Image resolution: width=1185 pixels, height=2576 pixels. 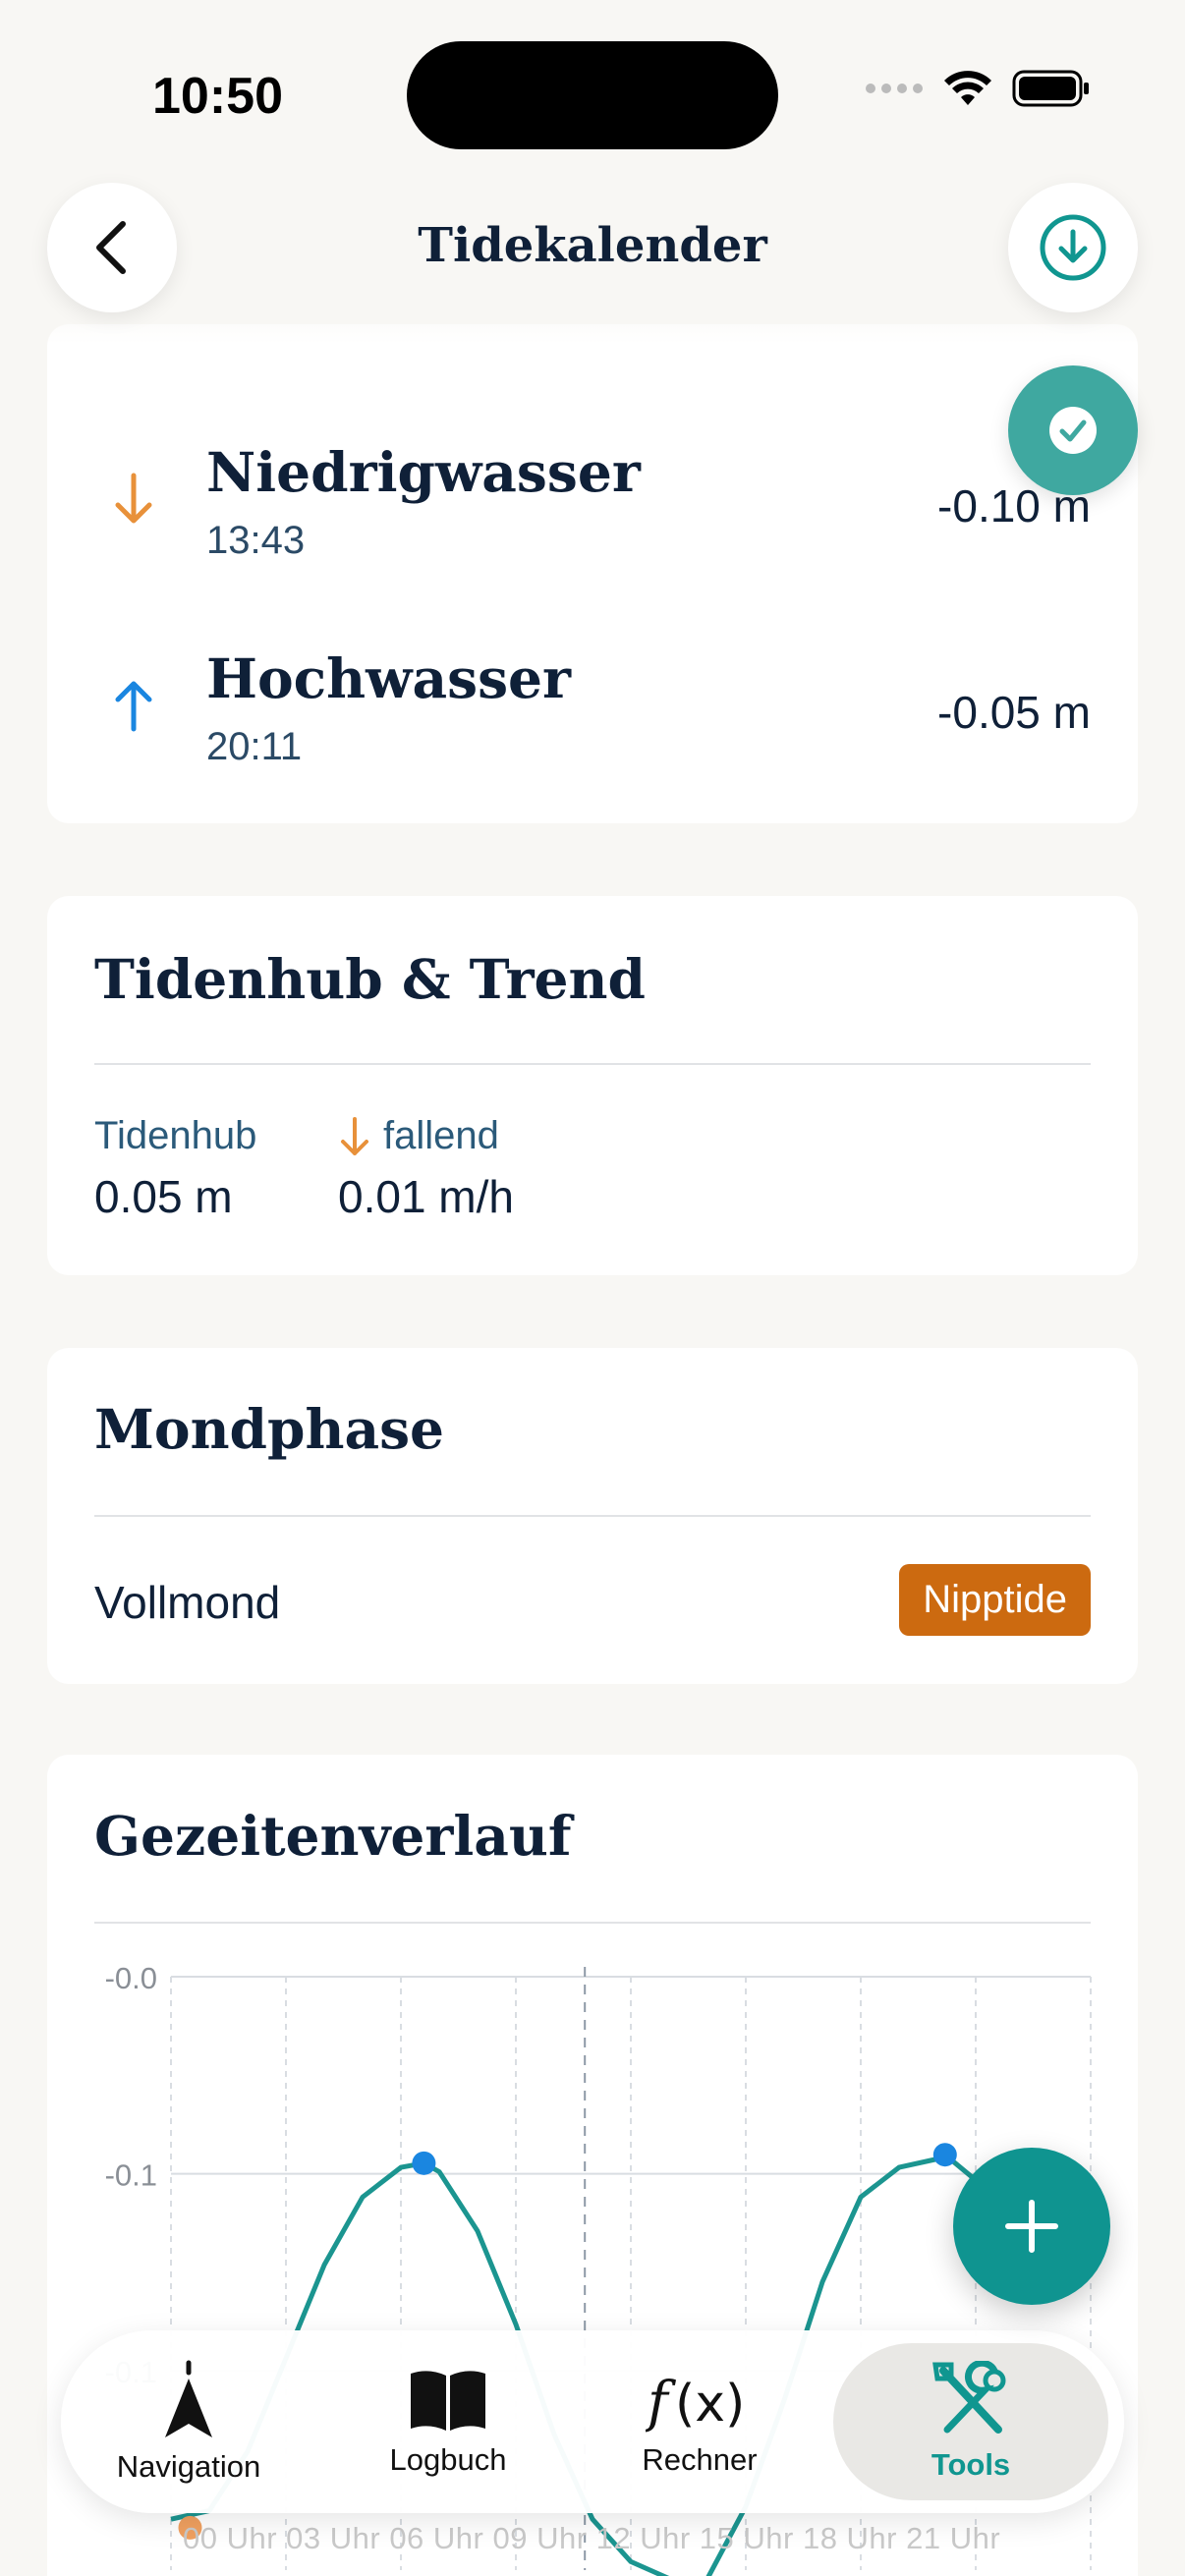 What do you see at coordinates (187, 1602) in the screenshot?
I see `moon-phase-label: Vollmond` at bounding box center [187, 1602].